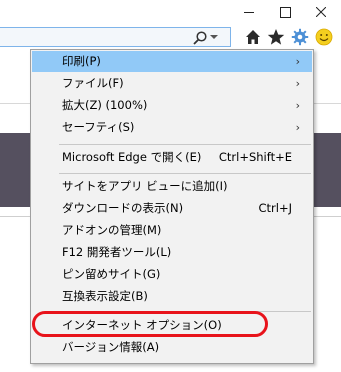 The height and width of the screenshot is (372, 341). I want to click on menu-item-safety: セーフティ(S) ›, so click(172, 127).